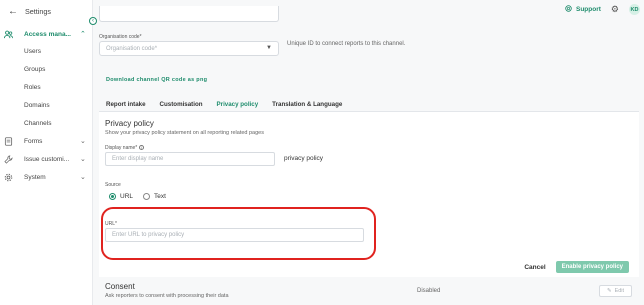 Image resolution: width=644 pixels, height=305 pixels. Describe the element at coordinates (111, 224) in the screenshot. I see `url-label: URL*` at that location.